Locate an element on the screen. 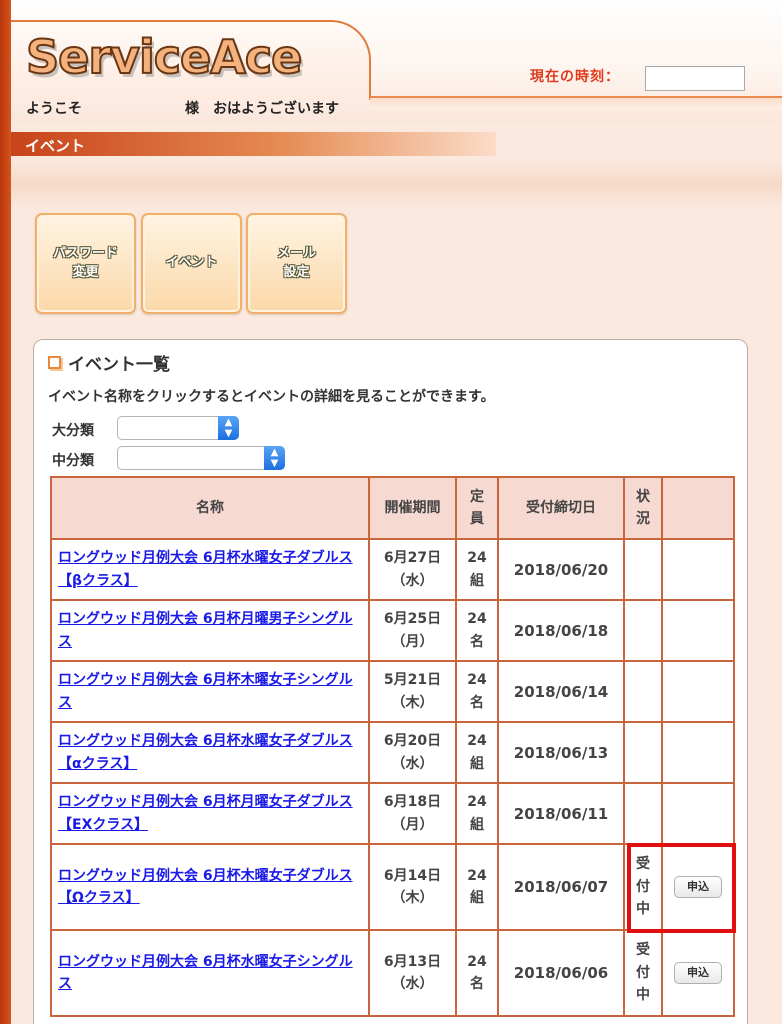 This screenshot has width=782, height=1024. header-name: 名称 is located at coordinates (210, 508).